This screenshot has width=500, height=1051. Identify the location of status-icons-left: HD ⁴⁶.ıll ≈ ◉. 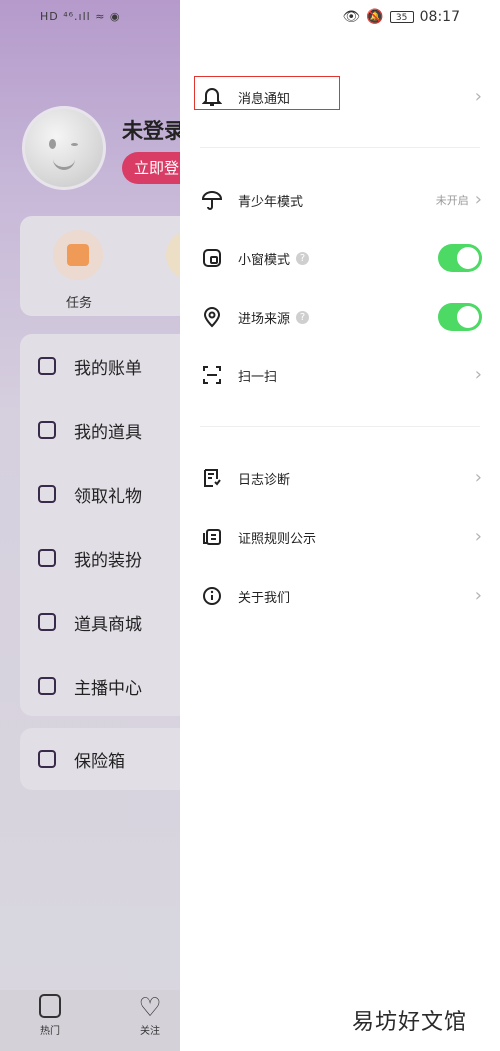
(80, 16).